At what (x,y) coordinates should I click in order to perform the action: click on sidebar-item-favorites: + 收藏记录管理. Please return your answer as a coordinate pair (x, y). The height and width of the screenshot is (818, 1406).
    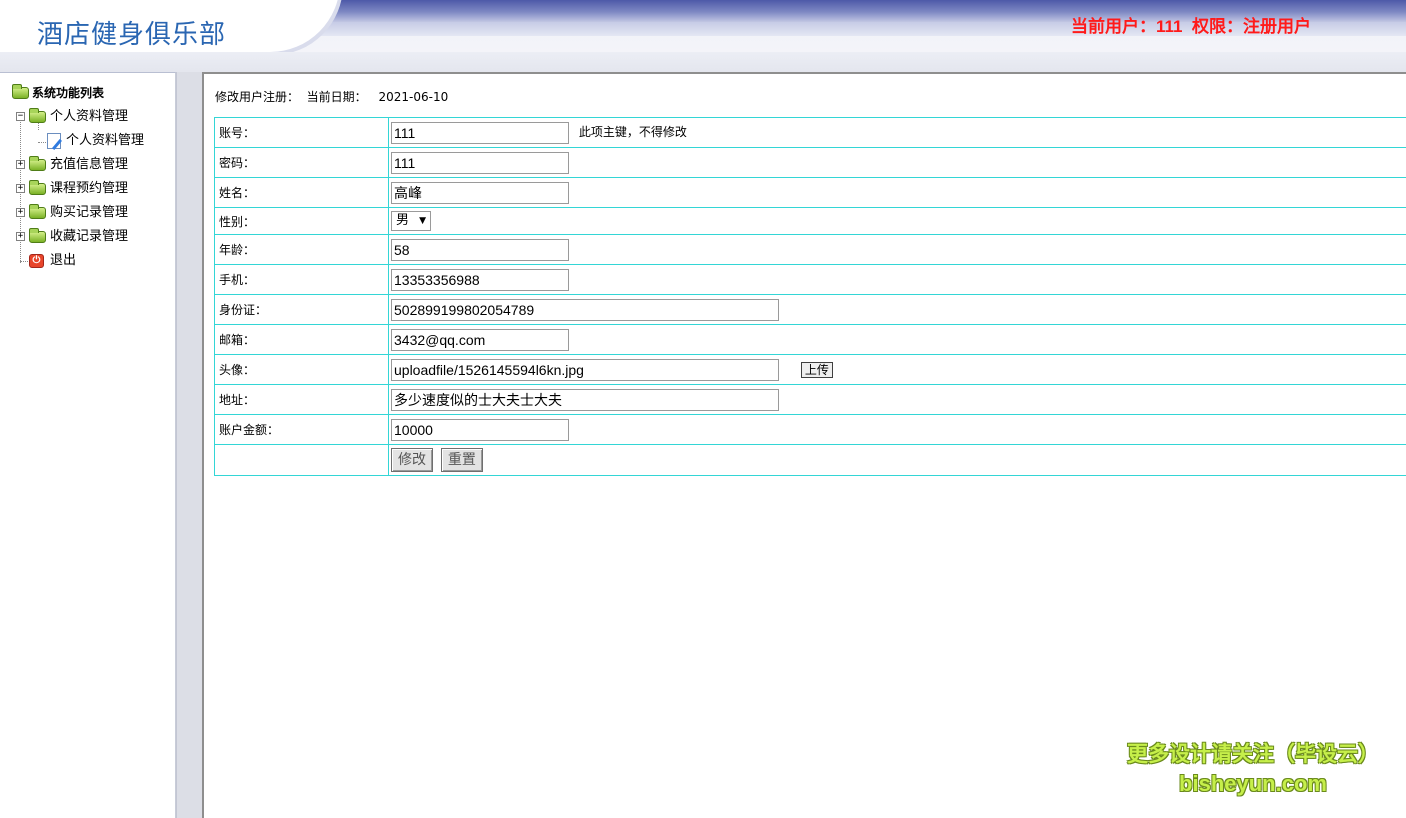
    Looking at the image, I should click on (87, 237).